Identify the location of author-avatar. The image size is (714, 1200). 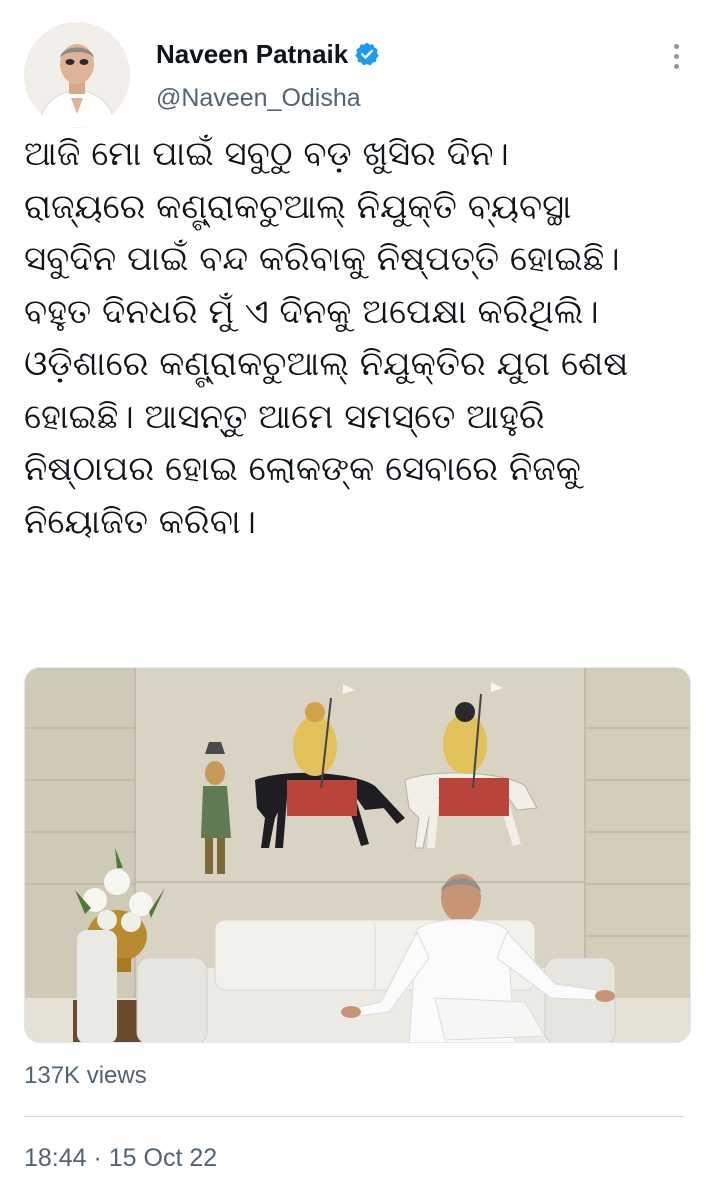
(77, 75).